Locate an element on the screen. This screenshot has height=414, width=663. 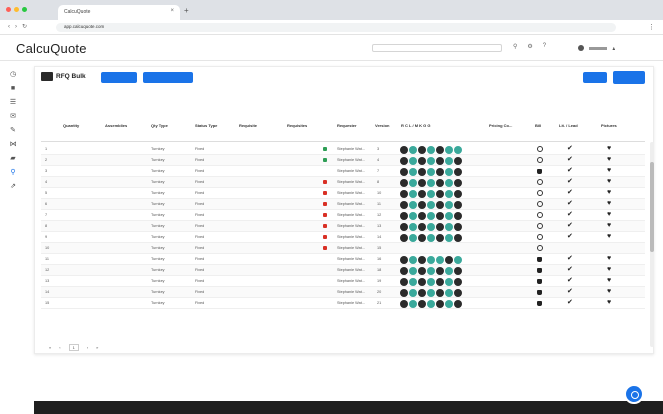
column-header: Qty Type is located at coordinates (164, 125).